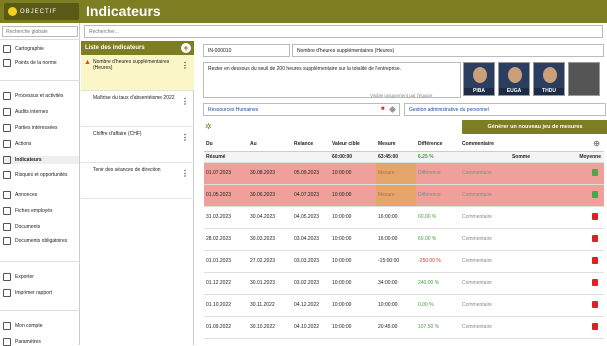 The width and height of the screenshot is (607, 346). I want to click on search-input, so click(343, 31).